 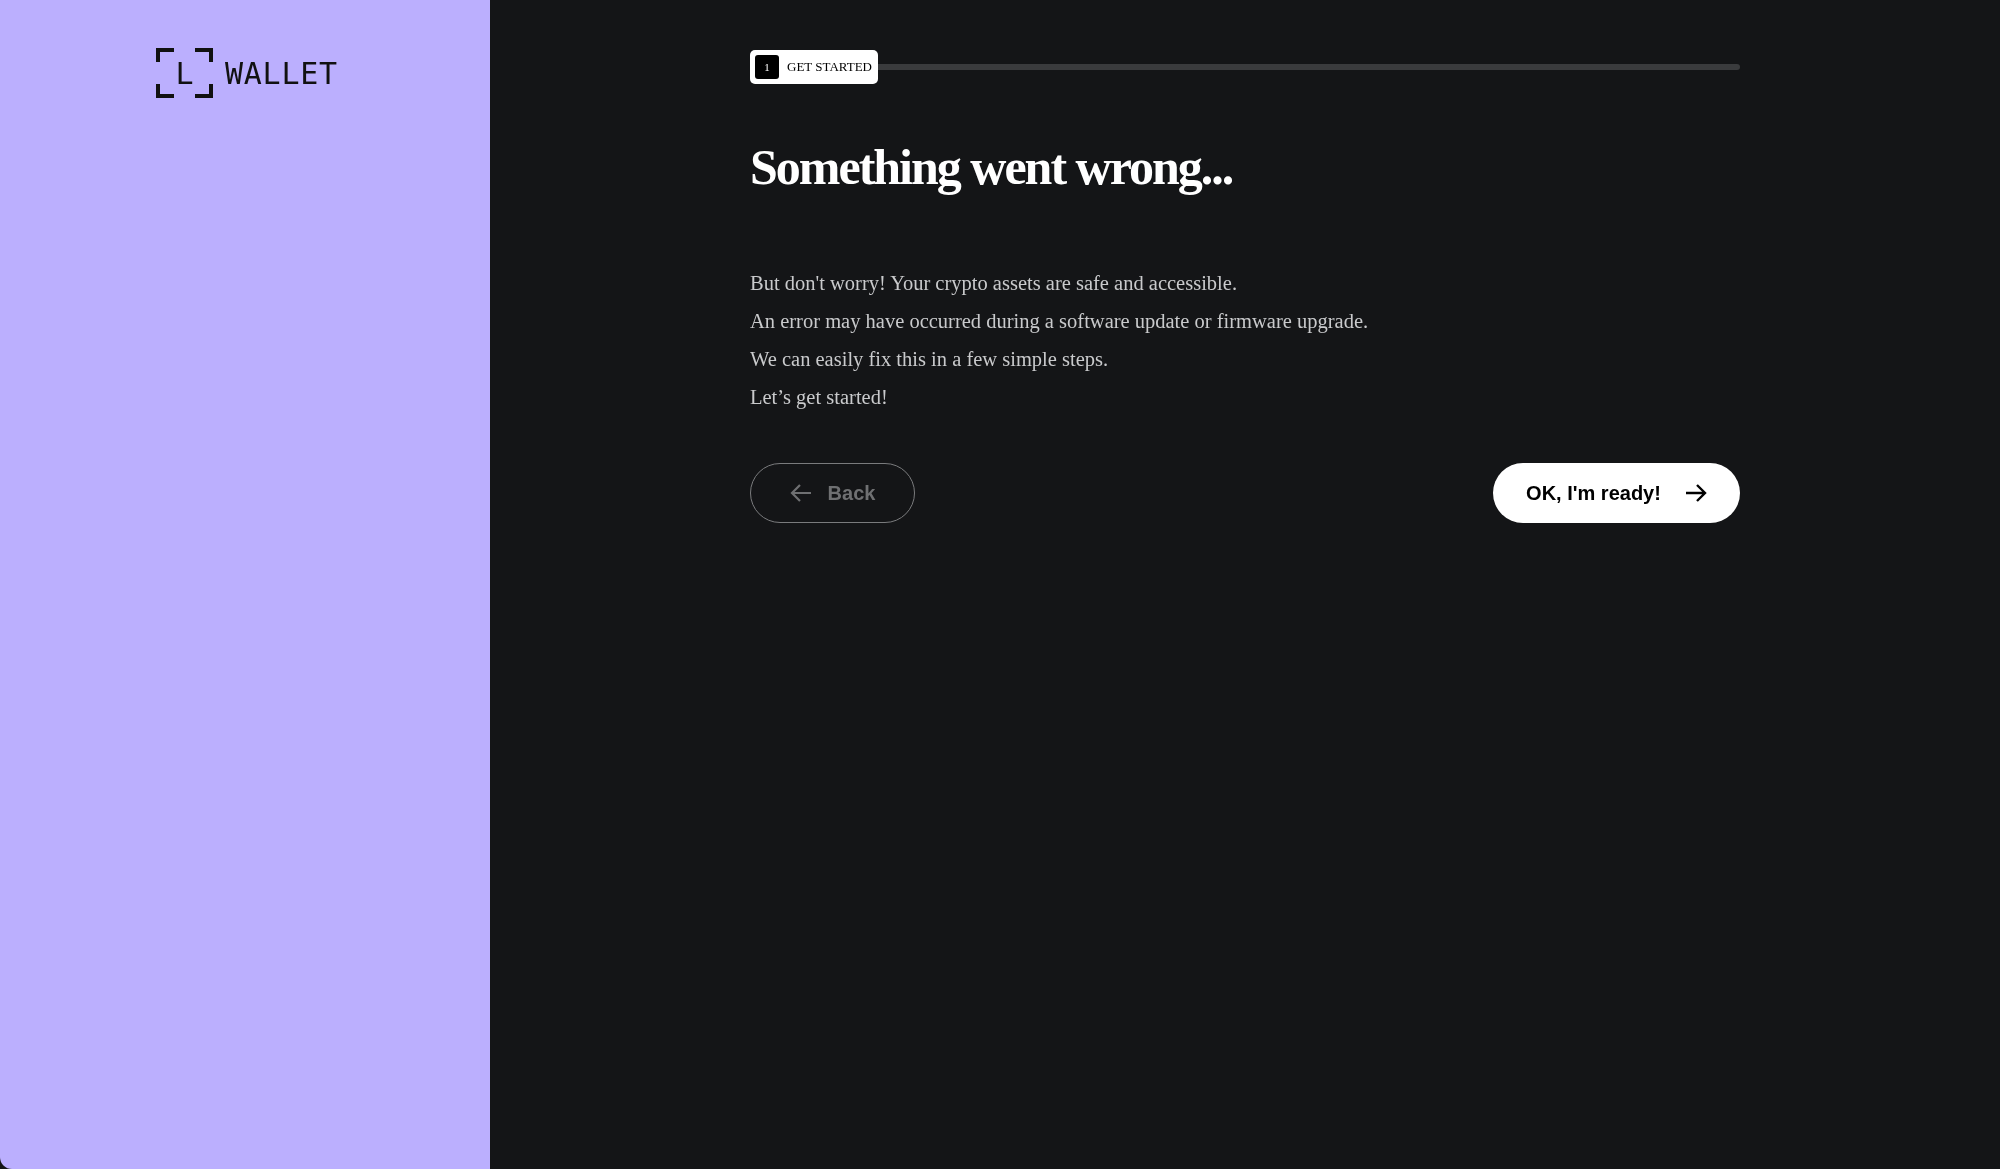 I want to click on step-label: GET STARTED, so click(x=830, y=67).